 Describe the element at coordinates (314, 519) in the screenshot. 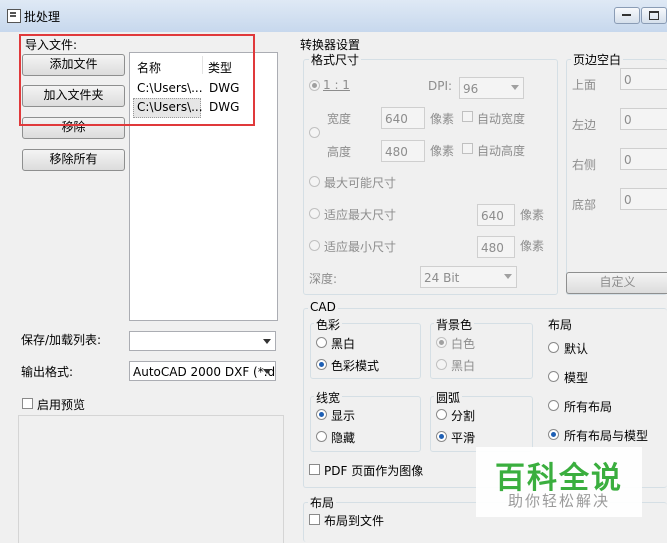

I see `layout-to-file-checkbox` at that location.